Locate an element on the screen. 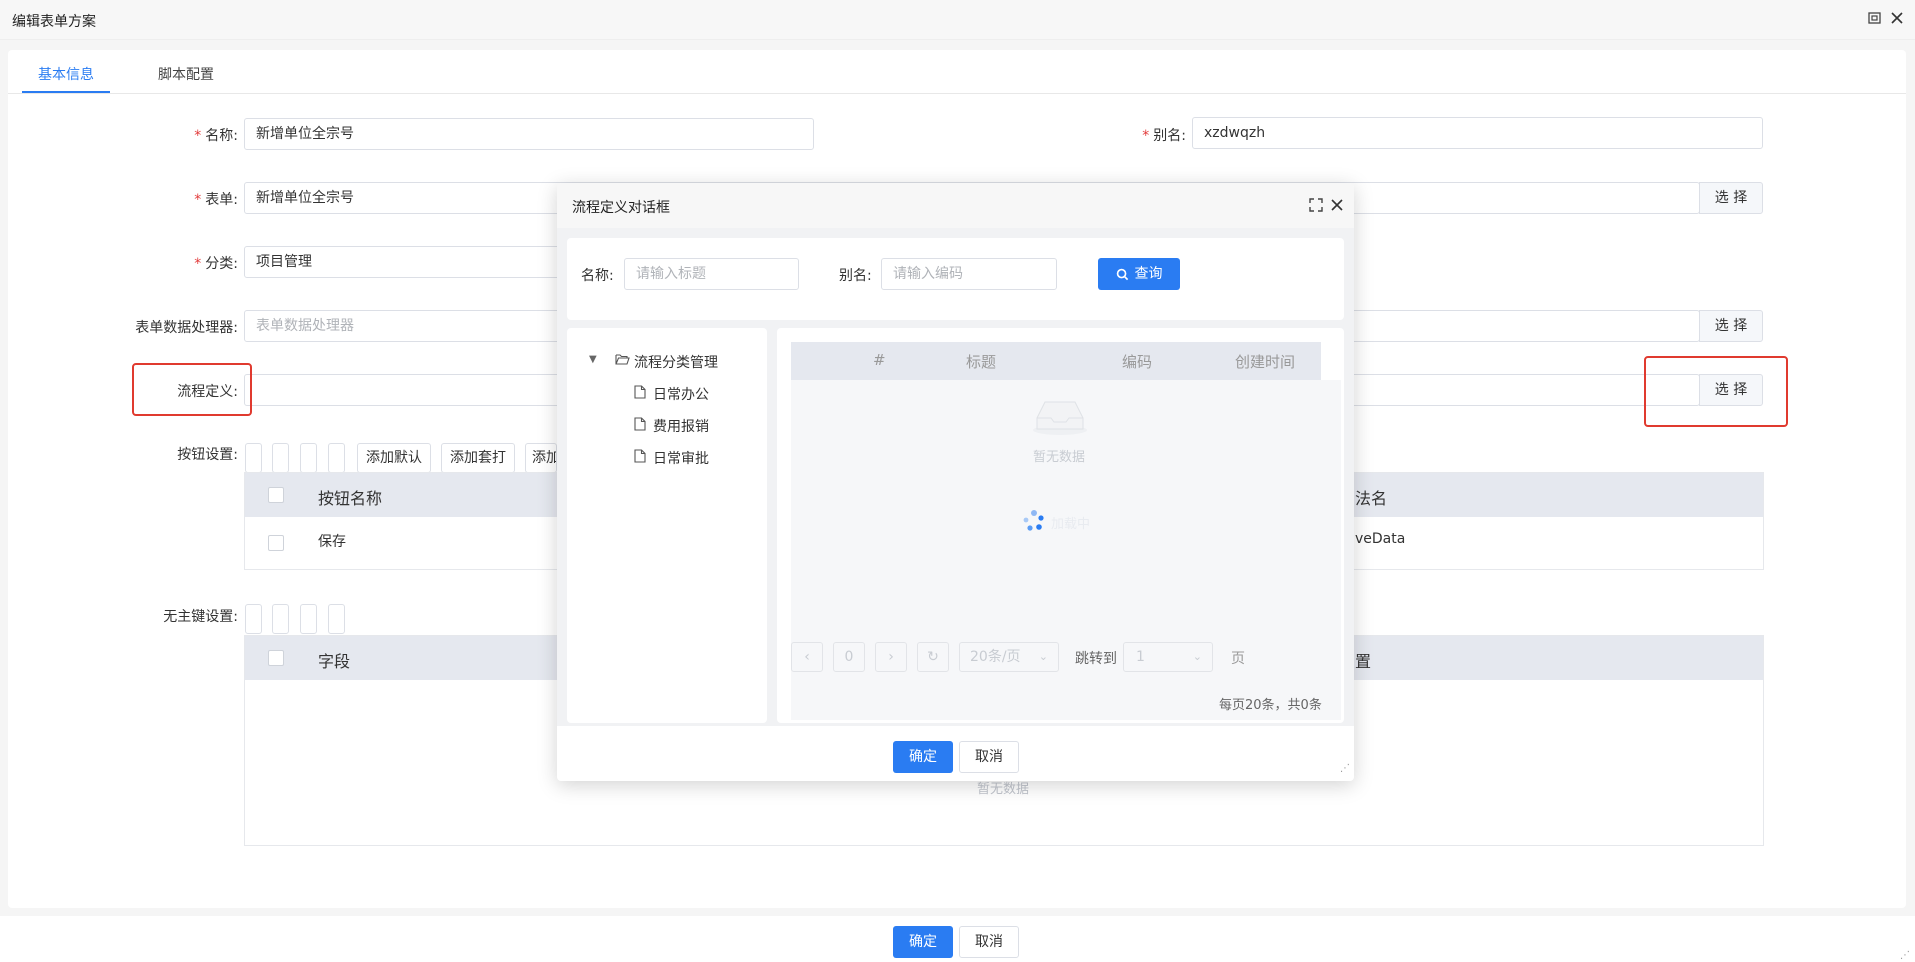 This screenshot has height=962, width=1915. confirm-button: 确定 is located at coordinates (923, 942).